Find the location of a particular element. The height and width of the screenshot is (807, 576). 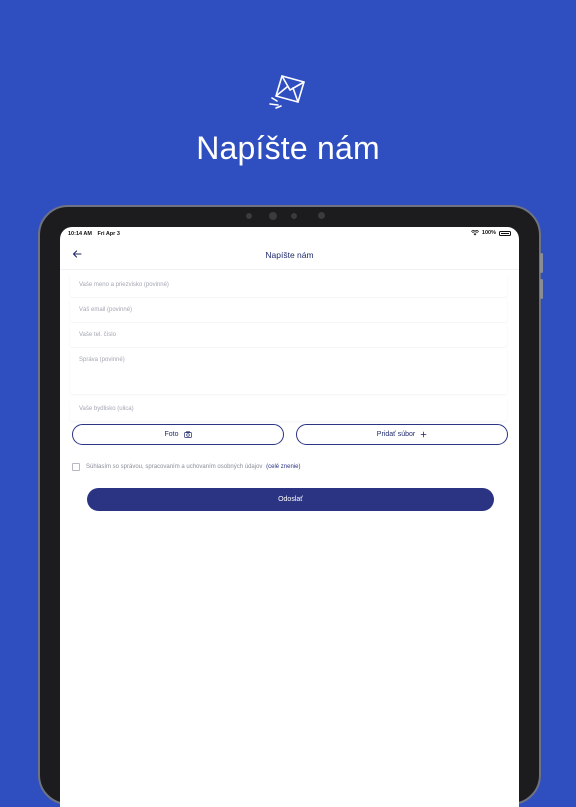

status-bar: 10:14 AM Fri Apr 3 100% is located at coordinates (289, 234).